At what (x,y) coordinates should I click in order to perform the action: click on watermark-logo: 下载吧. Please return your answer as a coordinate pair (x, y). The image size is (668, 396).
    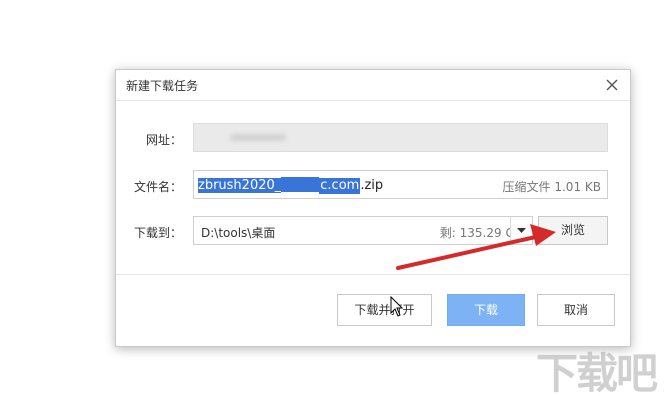
    Looking at the image, I should click on (598, 368).